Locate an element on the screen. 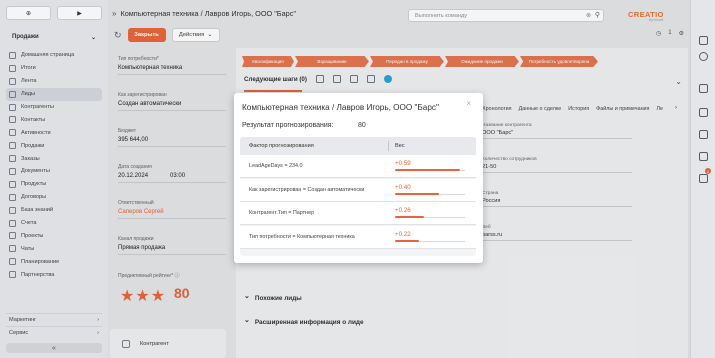 The image size is (715, 358). table-header: Фактор прогнозирования Вес is located at coordinates (358, 146).